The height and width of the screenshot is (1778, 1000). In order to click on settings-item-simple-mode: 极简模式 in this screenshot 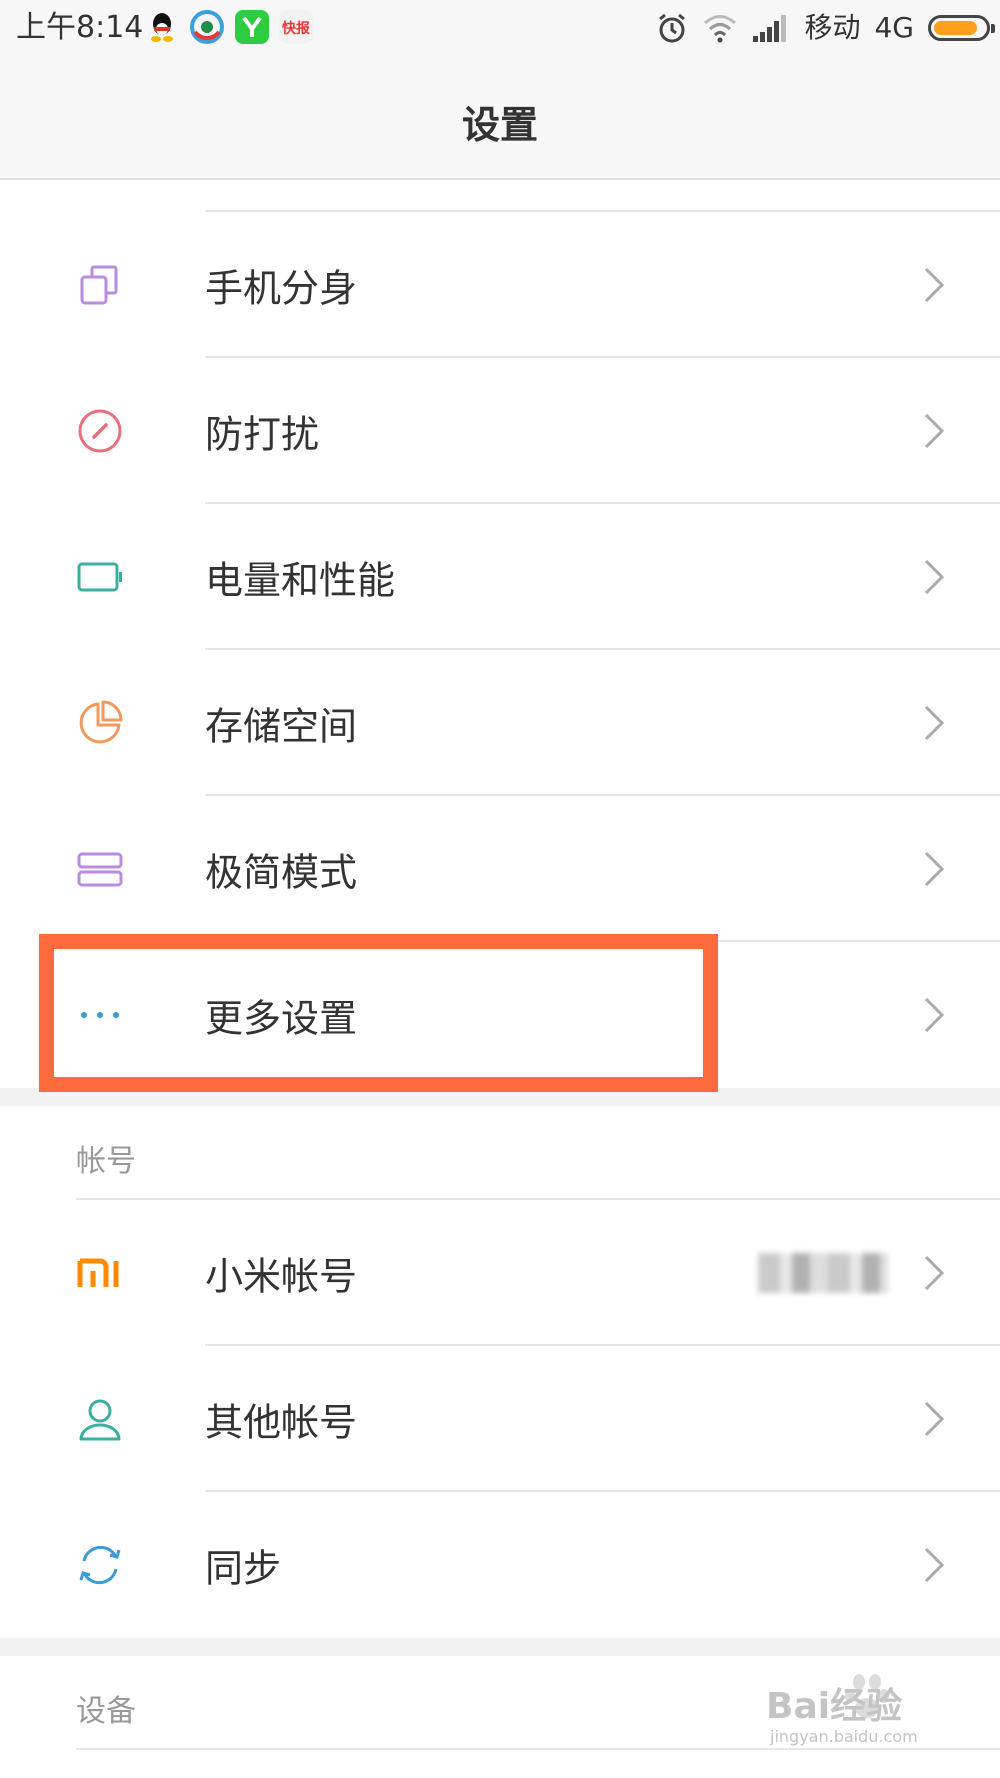, I will do `click(500, 869)`.